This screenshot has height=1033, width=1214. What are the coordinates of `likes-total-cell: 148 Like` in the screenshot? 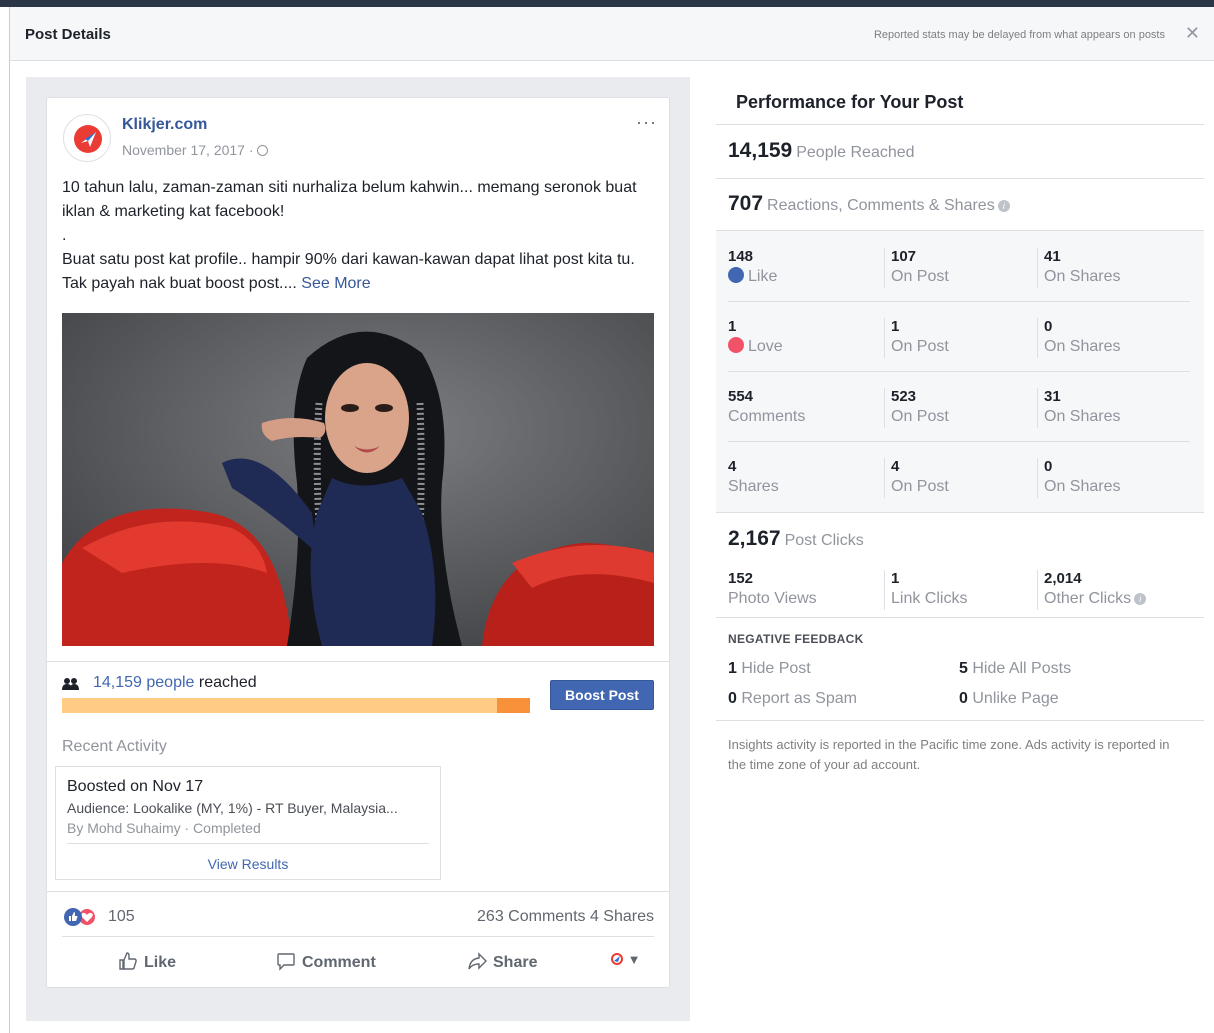 It's located at (752, 268).